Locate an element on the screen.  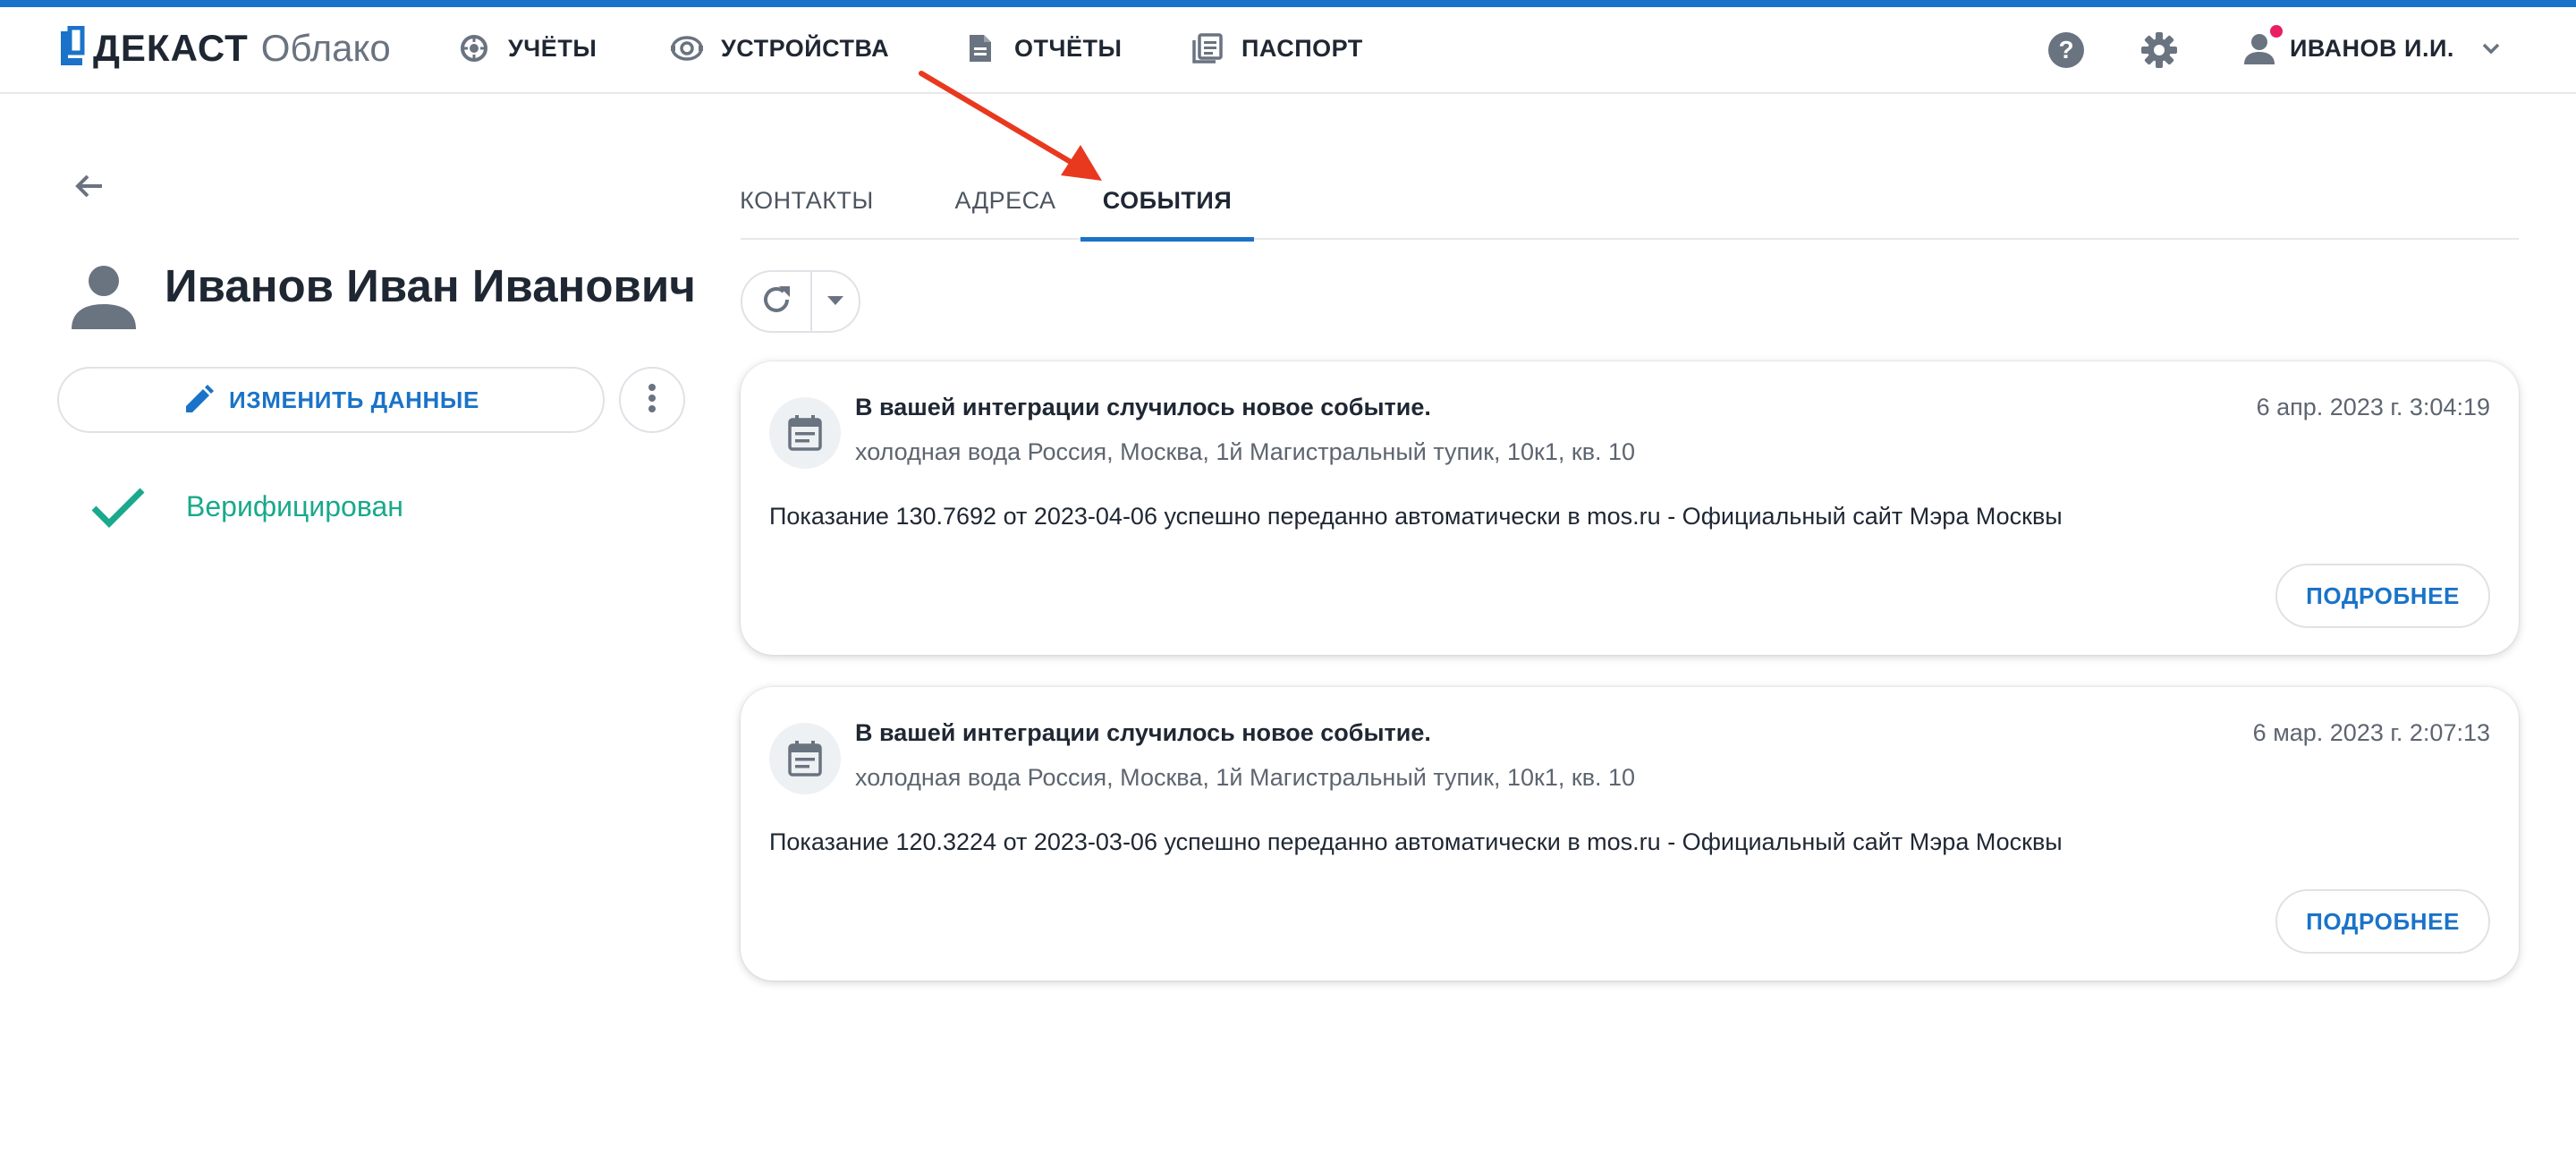
caret-down-icon is located at coordinates (835, 302).